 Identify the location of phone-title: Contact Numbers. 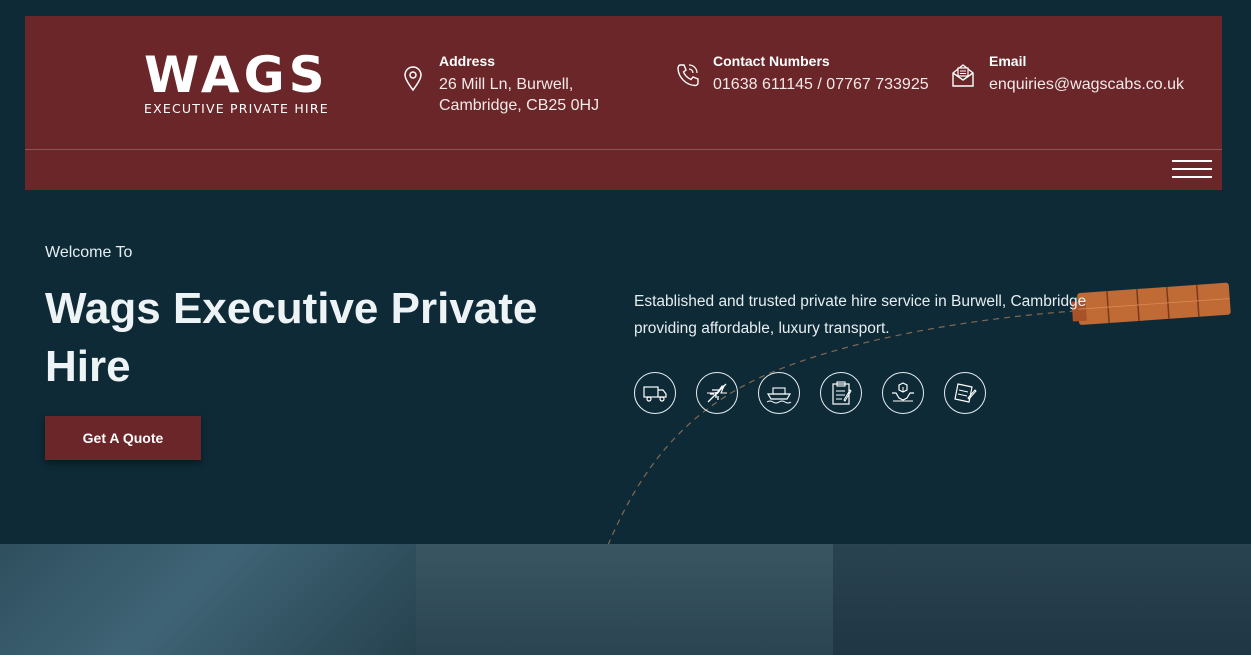
(771, 61).